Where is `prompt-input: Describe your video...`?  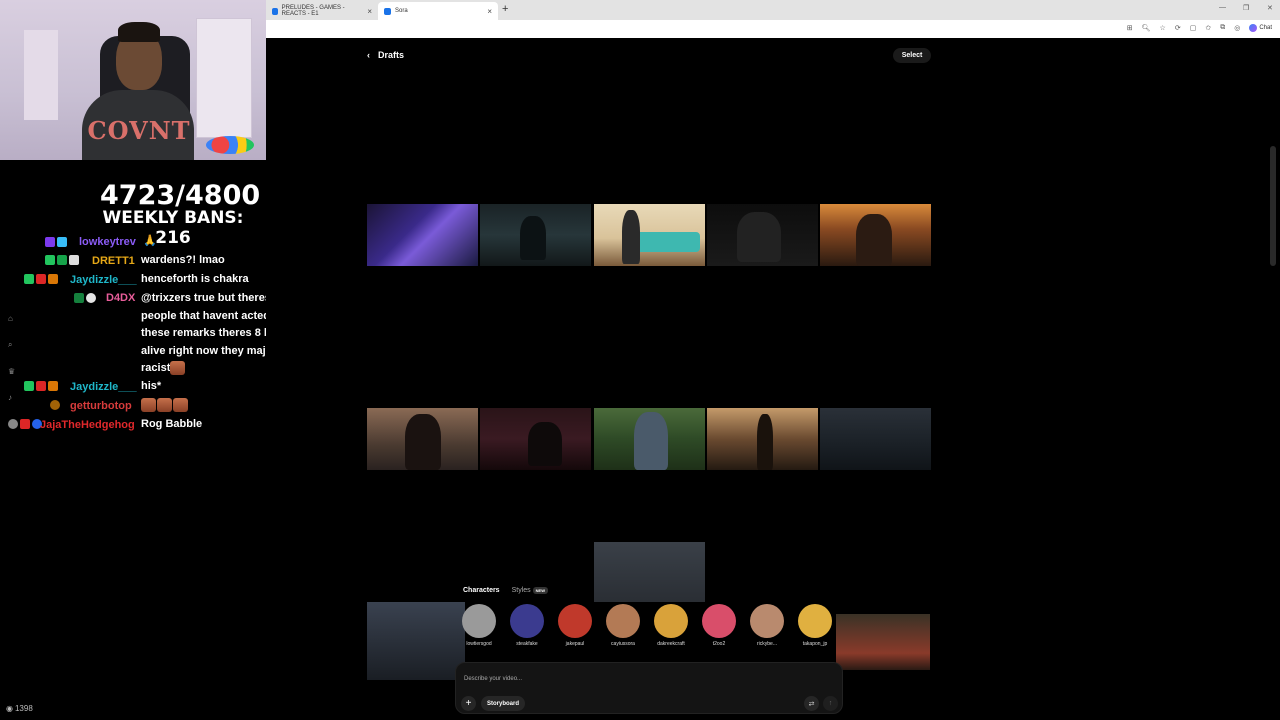 prompt-input: Describe your video... is located at coordinates (493, 679).